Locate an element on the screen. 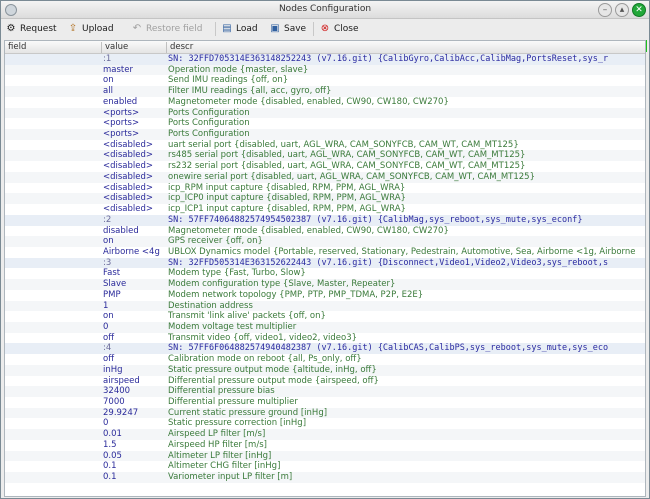 Image resolution: width=650 pixels, height=499 pixels. field-row: ctr[20]<ports>Ports Configuration is located at coordinates (325, 113).